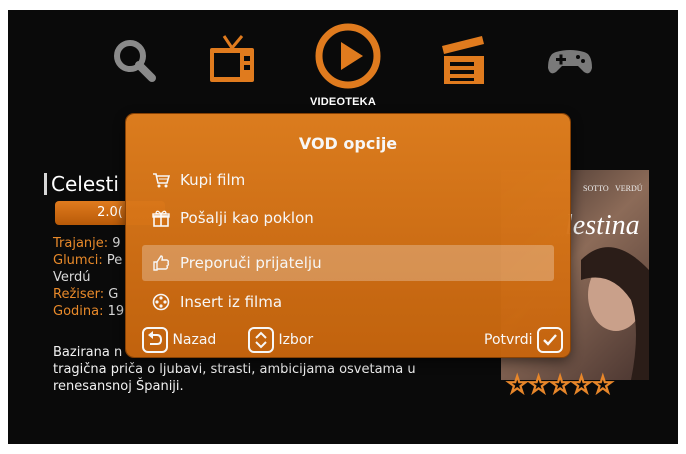 This screenshot has height=454, width=686. I want to click on confirm-button: Potvrdi, so click(524, 340).